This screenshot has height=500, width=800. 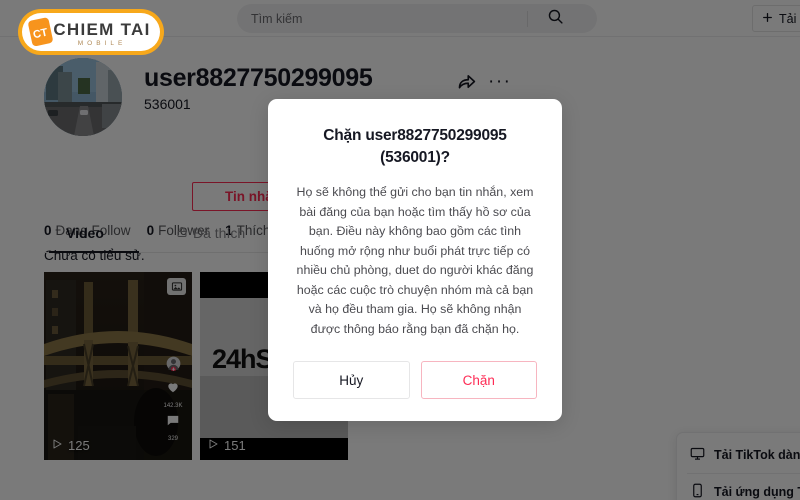 I want to click on modal-actions: Hủy Chặn, so click(x=415, y=369).